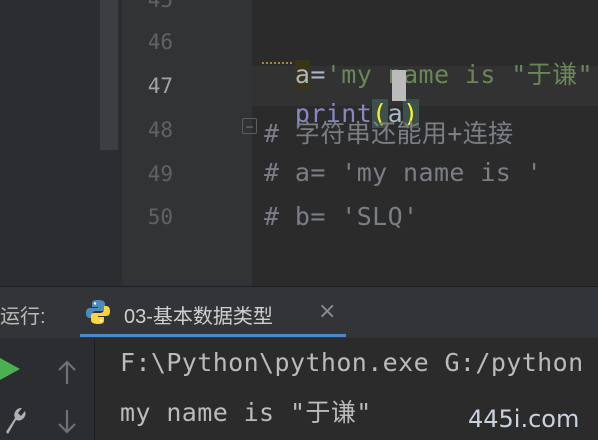 Image resolution: width=598 pixels, height=440 pixels. What do you see at coordinates (160, 86) in the screenshot?
I see `line-number: 47` at bounding box center [160, 86].